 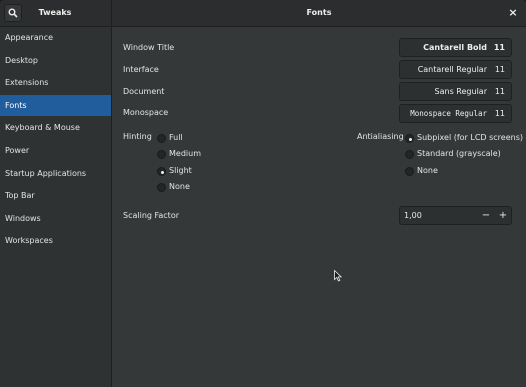 What do you see at coordinates (470, 137) in the screenshot?
I see `antialiasing-subpixel-label: Subpixel (for LCD screens)` at bounding box center [470, 137].